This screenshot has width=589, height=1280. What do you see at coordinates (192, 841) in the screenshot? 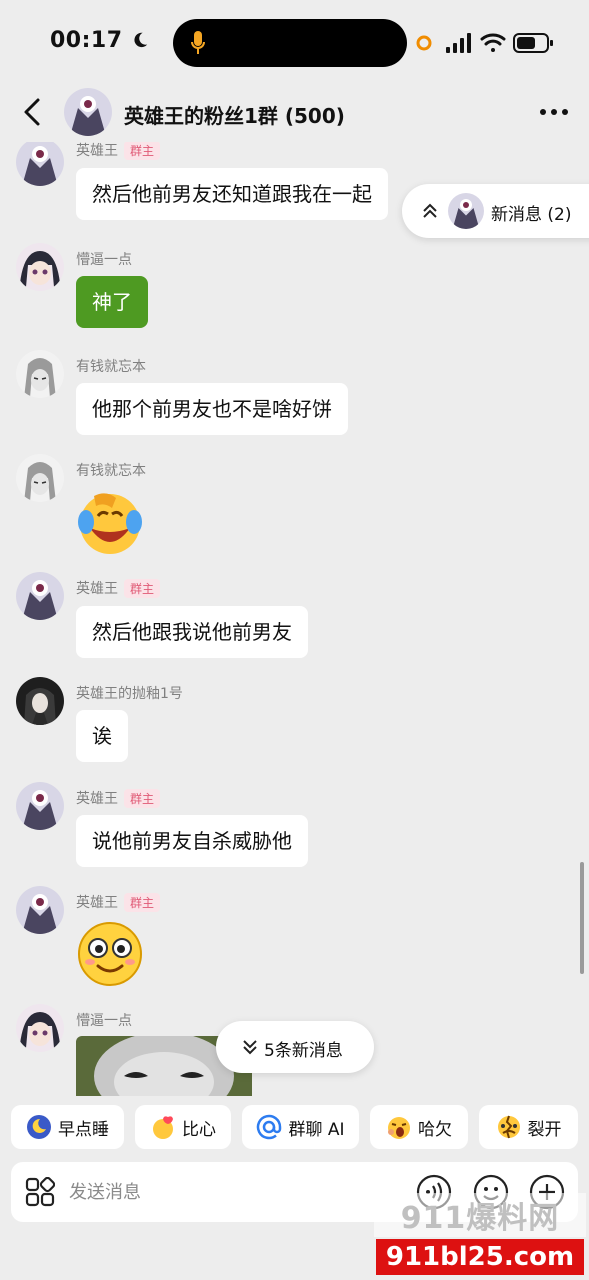
I see `message-bubble: 说他前男友自杀威胁他` at bounding box center [192, 841].